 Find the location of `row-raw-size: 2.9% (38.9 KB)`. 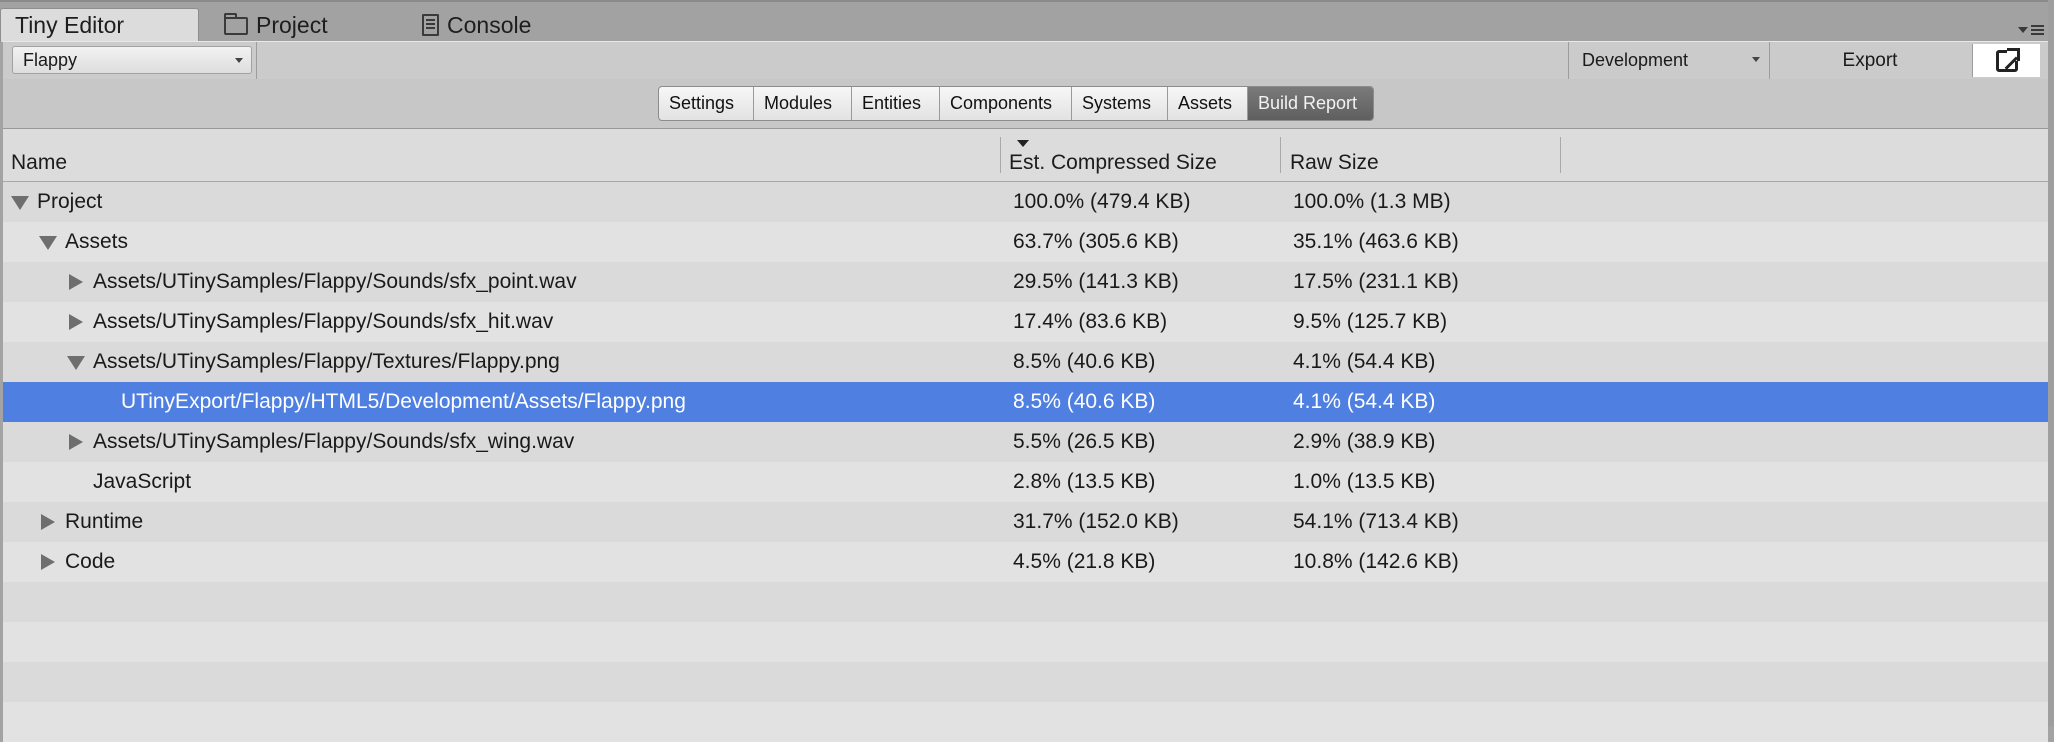

row-raw-size: 2.9% (38.9 KB) is located at coordinates (1364, 441).